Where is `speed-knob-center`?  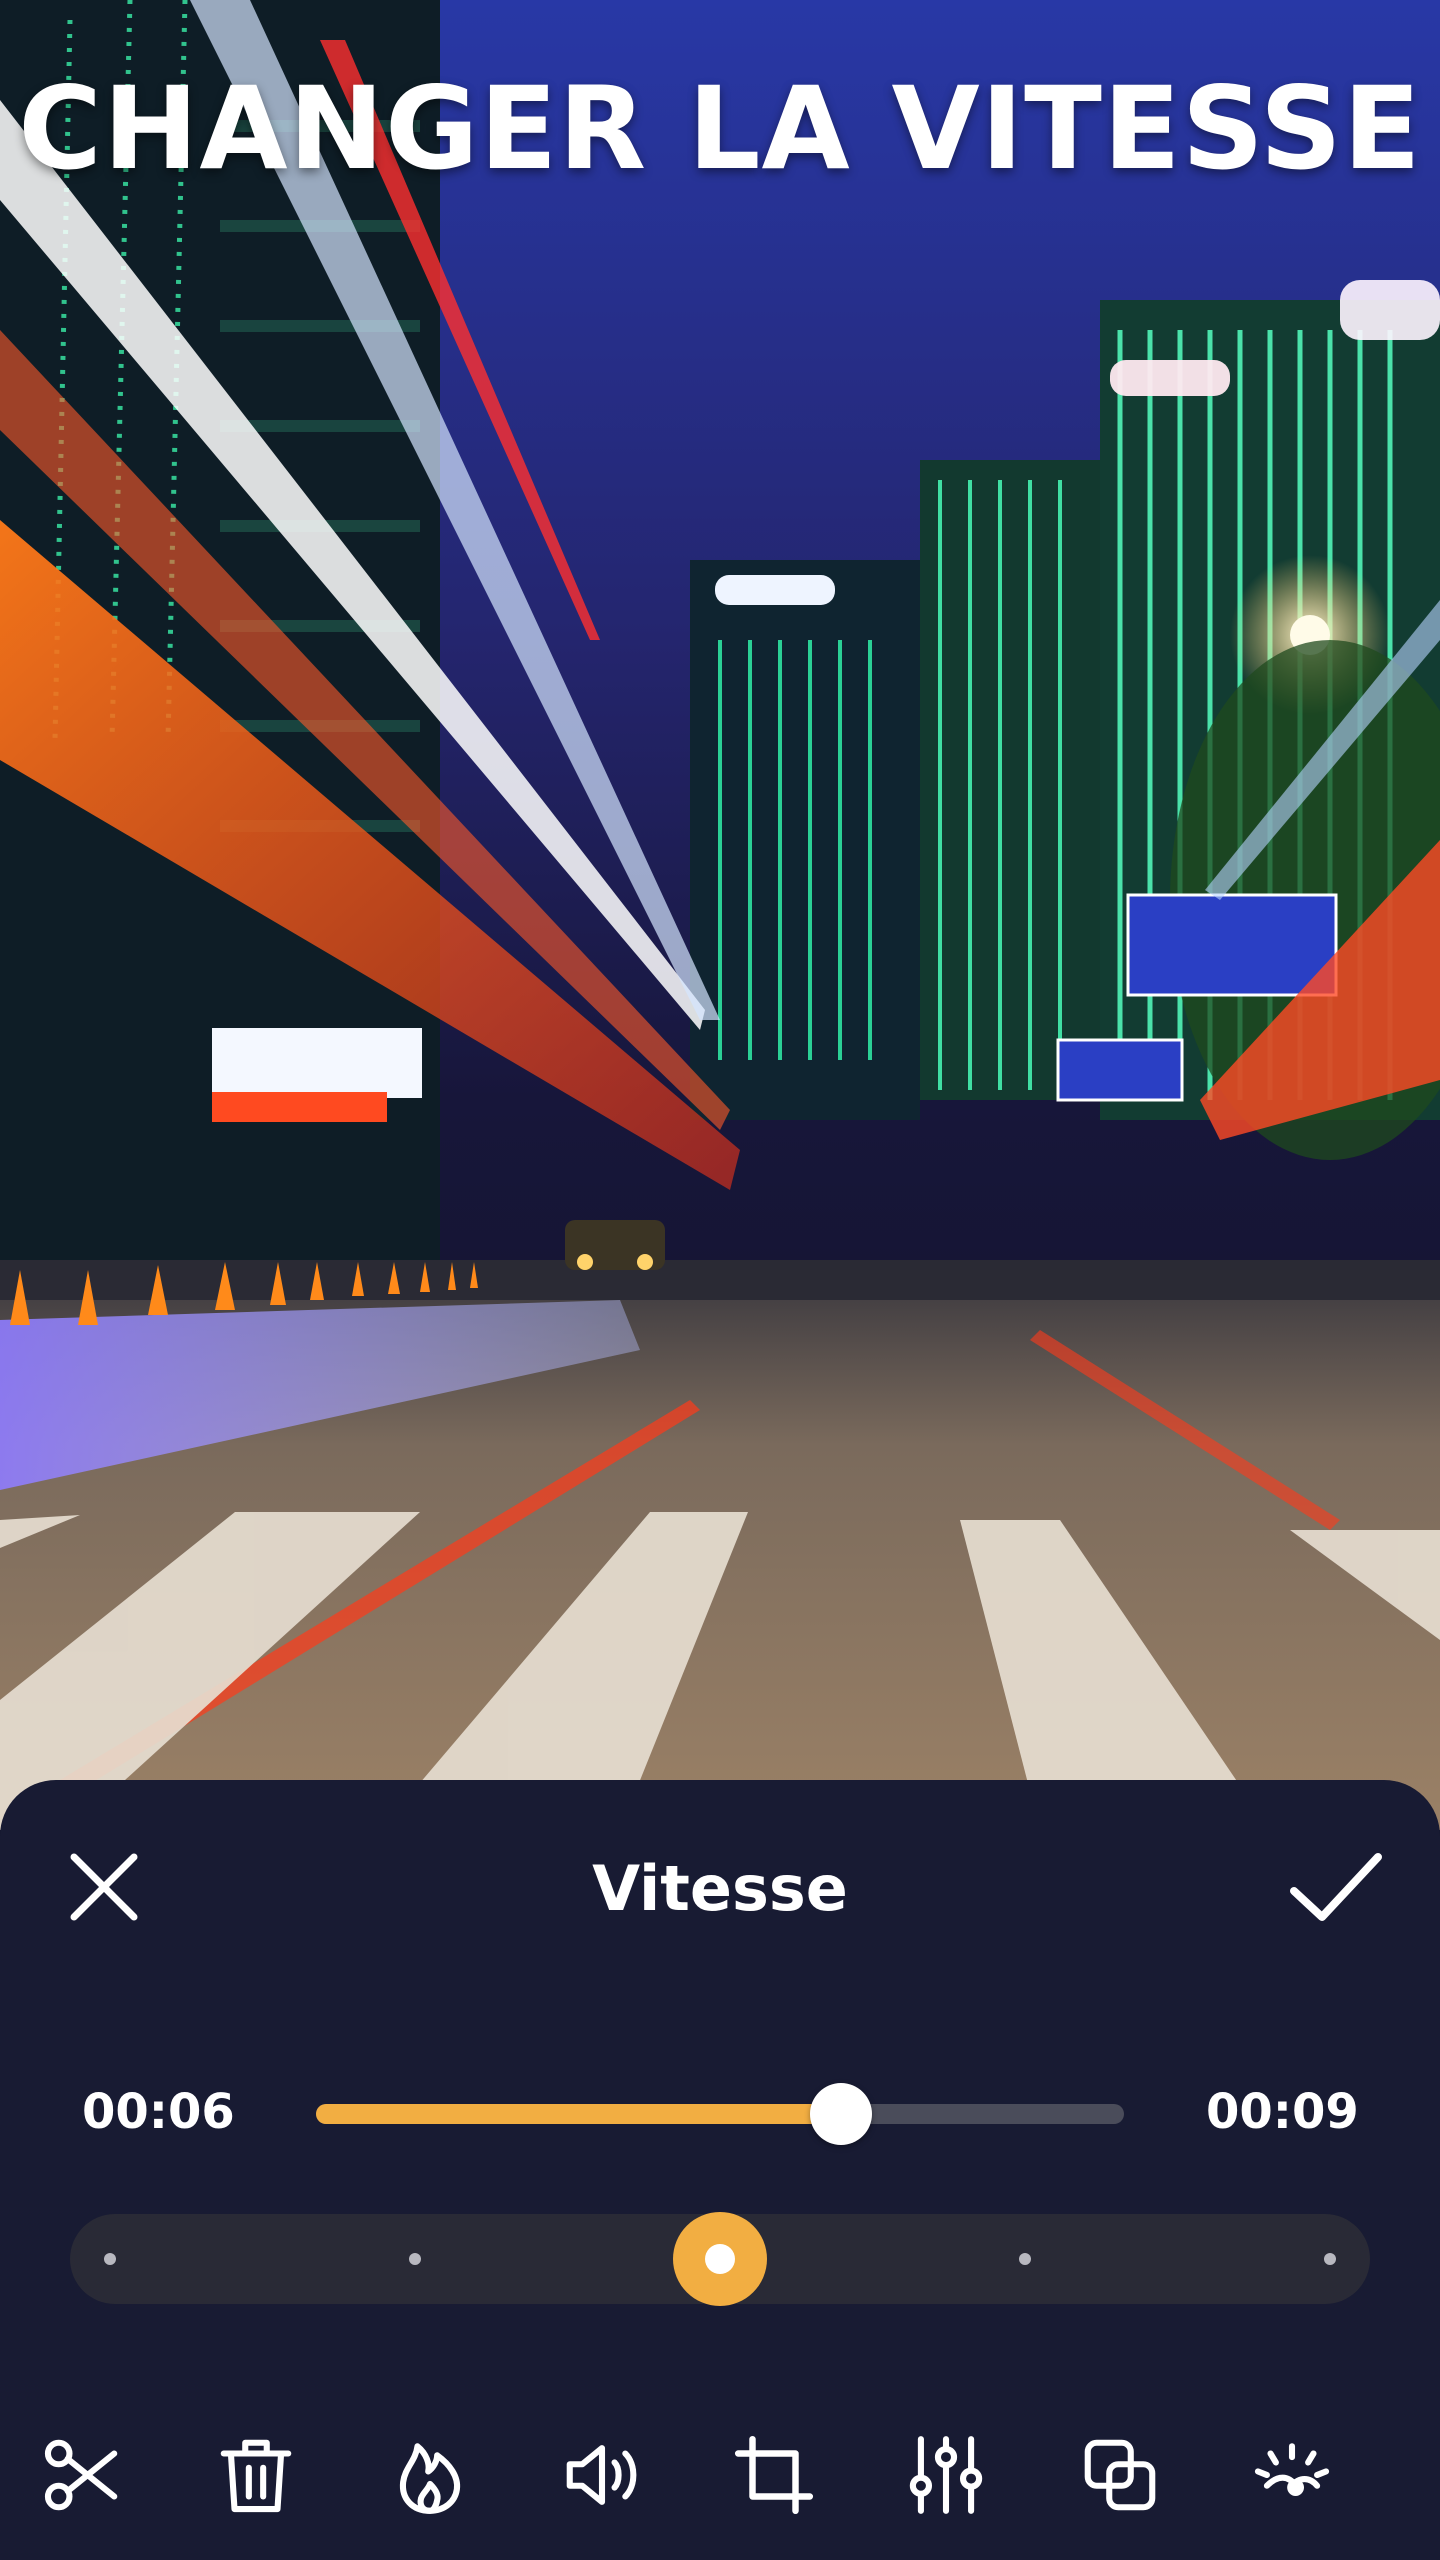 speed-knob-center is located at coordinates (720, 2259).